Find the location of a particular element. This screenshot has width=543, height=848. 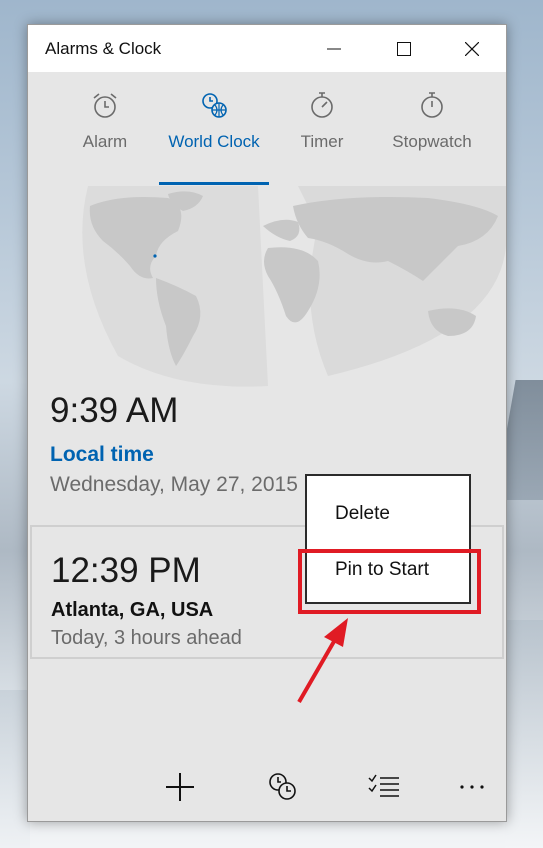

tab-alarm: Alarm is located at coordinates (105, 121).